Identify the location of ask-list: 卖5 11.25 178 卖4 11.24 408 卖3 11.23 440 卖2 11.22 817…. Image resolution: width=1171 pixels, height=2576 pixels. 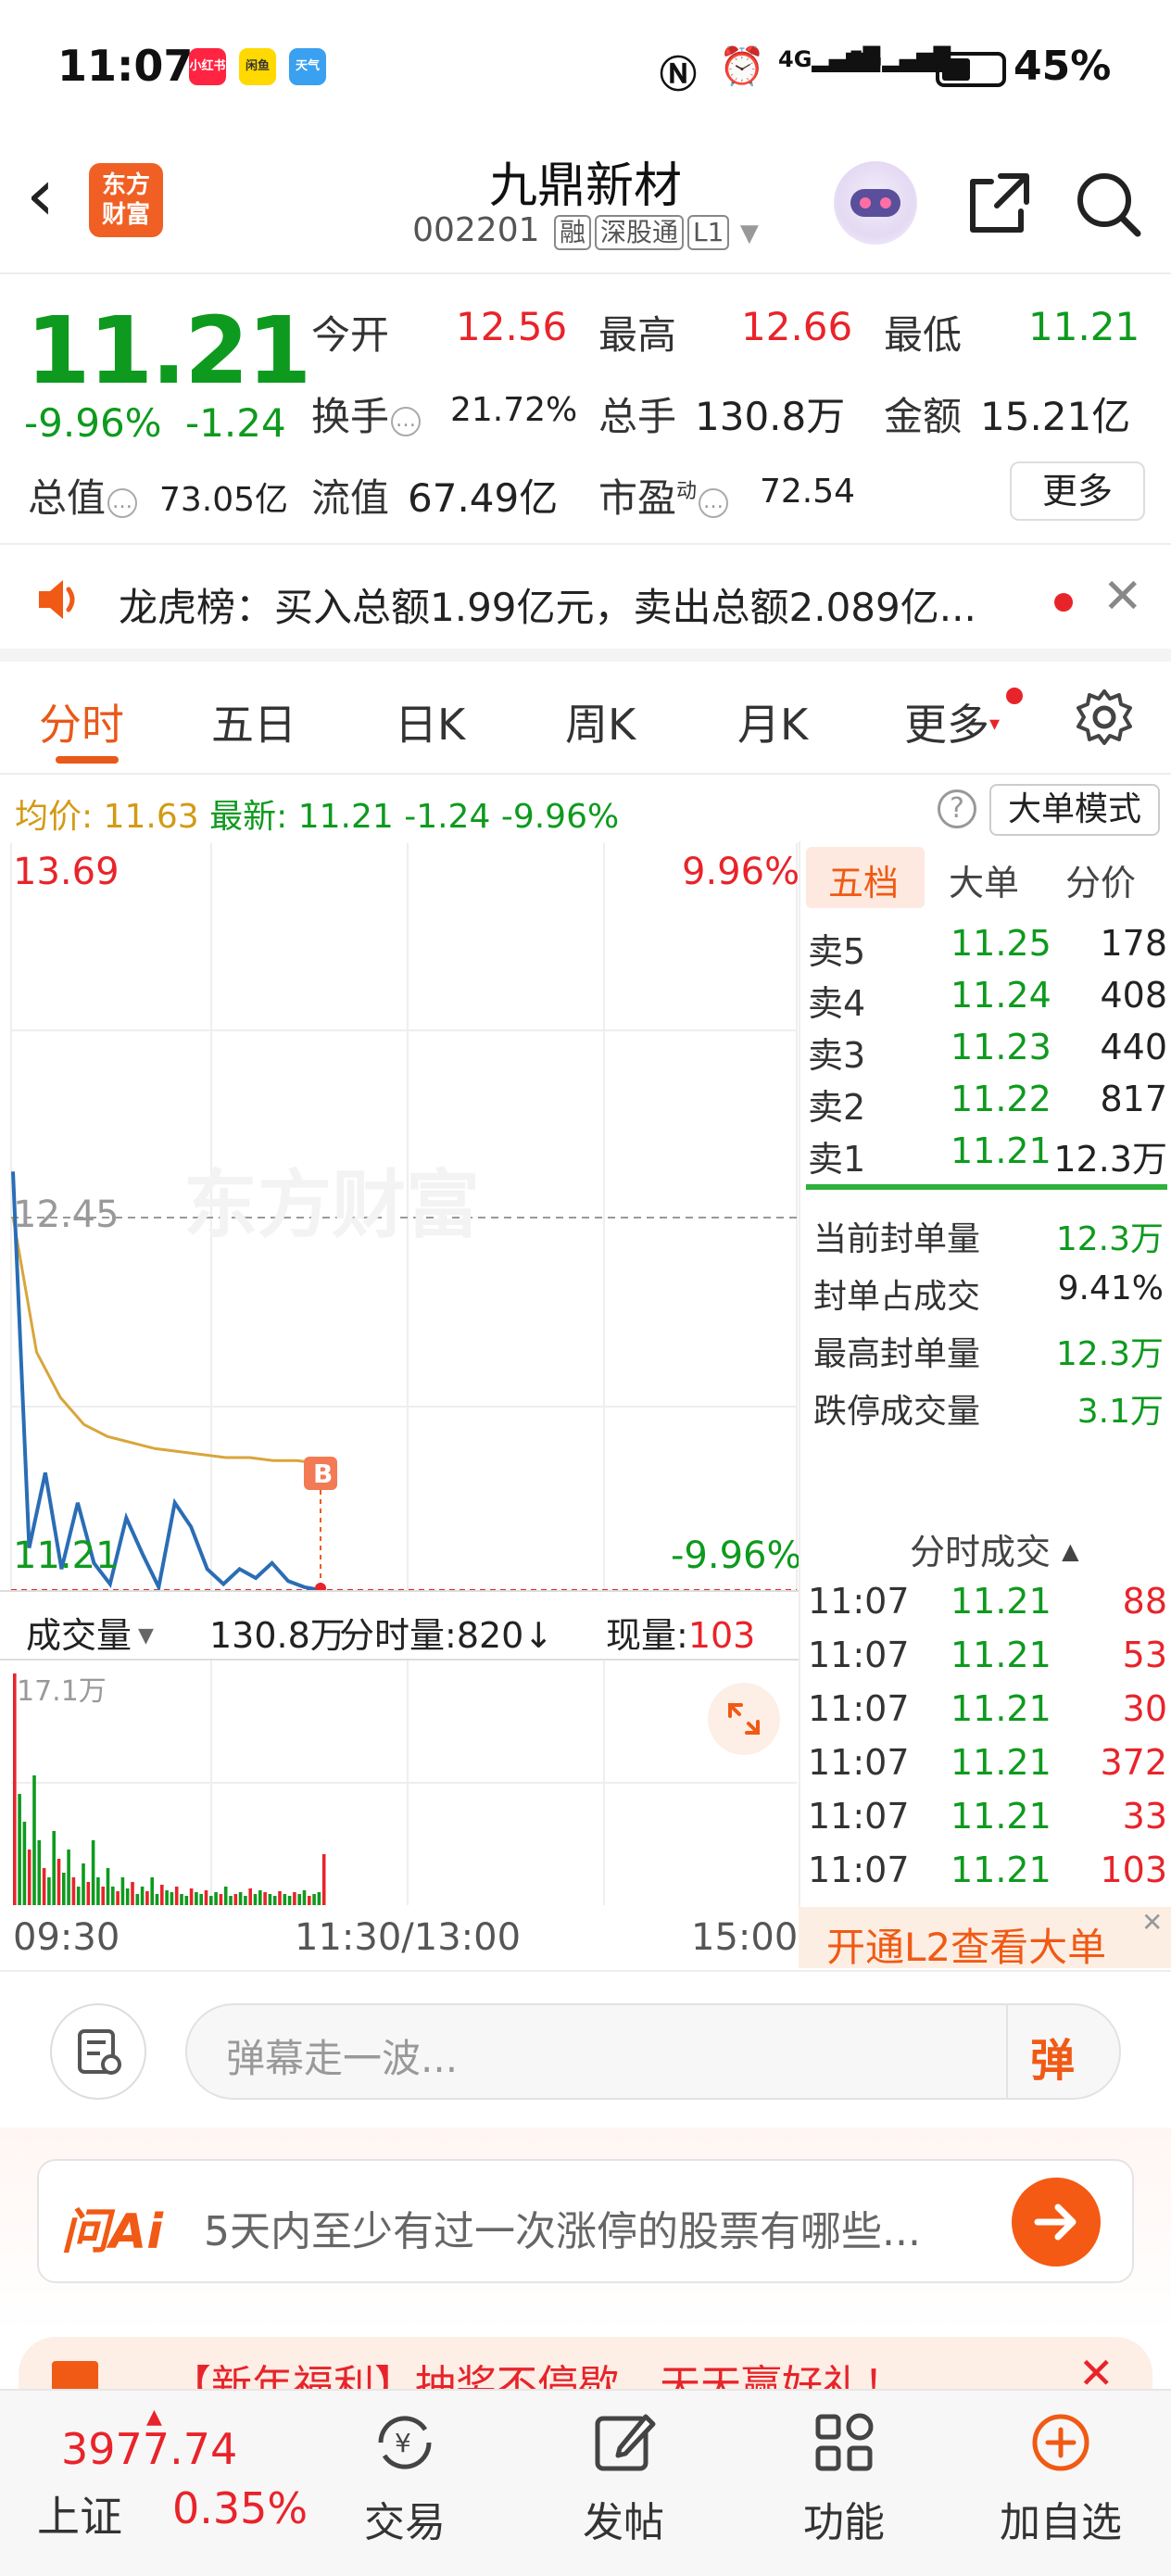
(986, 1051).